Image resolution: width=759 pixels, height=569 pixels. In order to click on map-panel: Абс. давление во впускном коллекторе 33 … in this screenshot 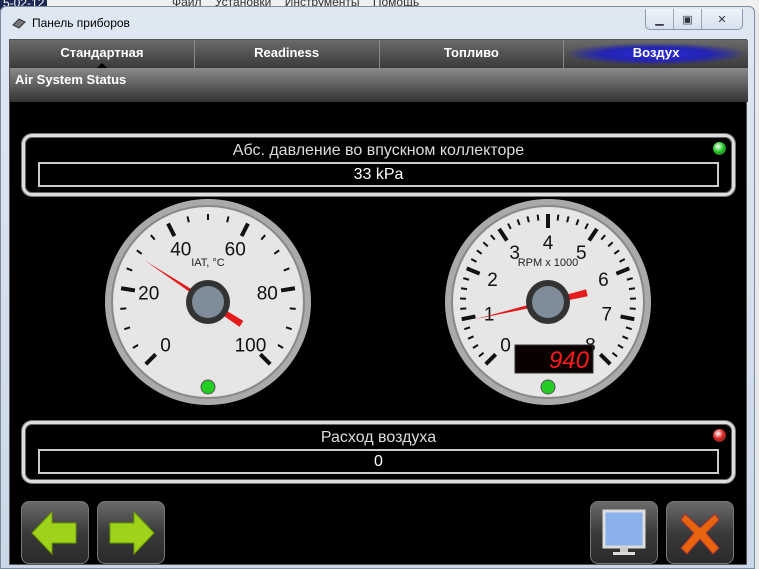, I will do `click(378, 165)`.